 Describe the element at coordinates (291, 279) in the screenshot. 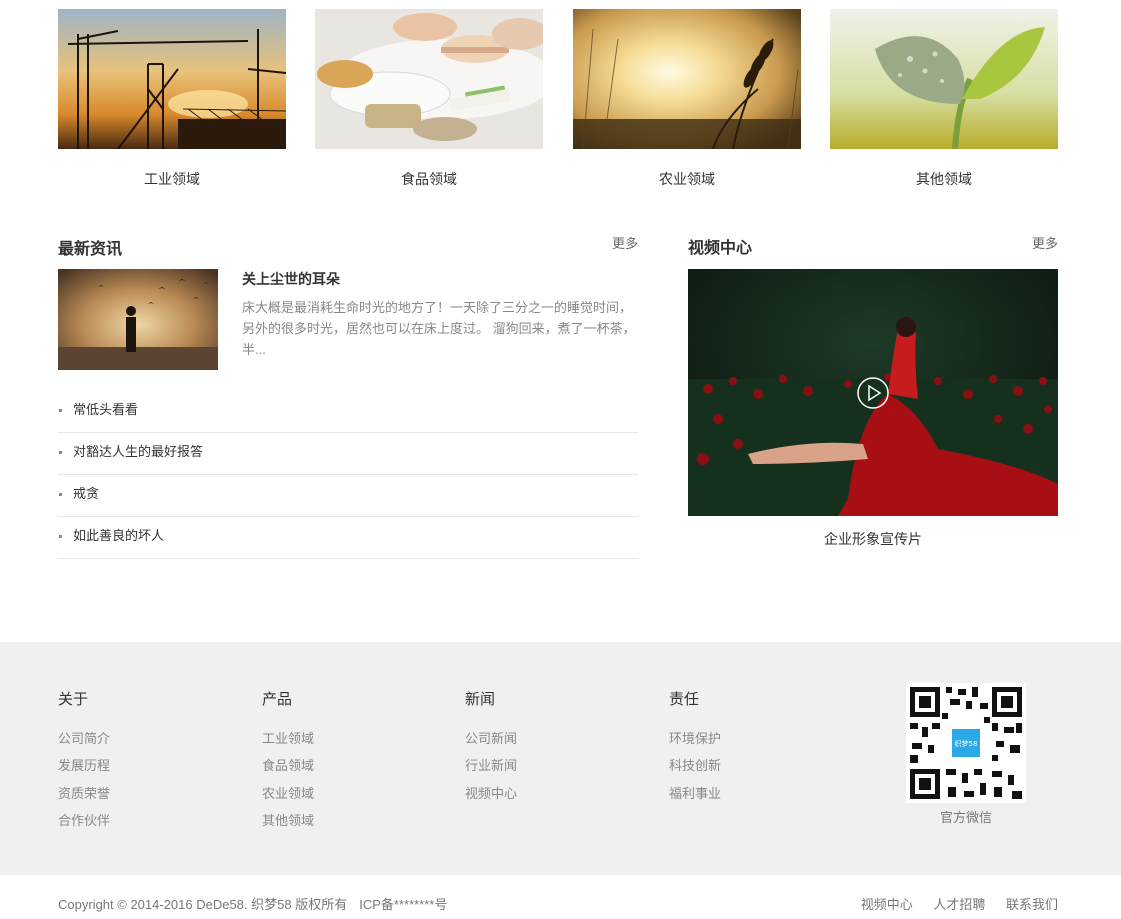

I see `featured-article-title: 关上尘世的耳朵` at that location.